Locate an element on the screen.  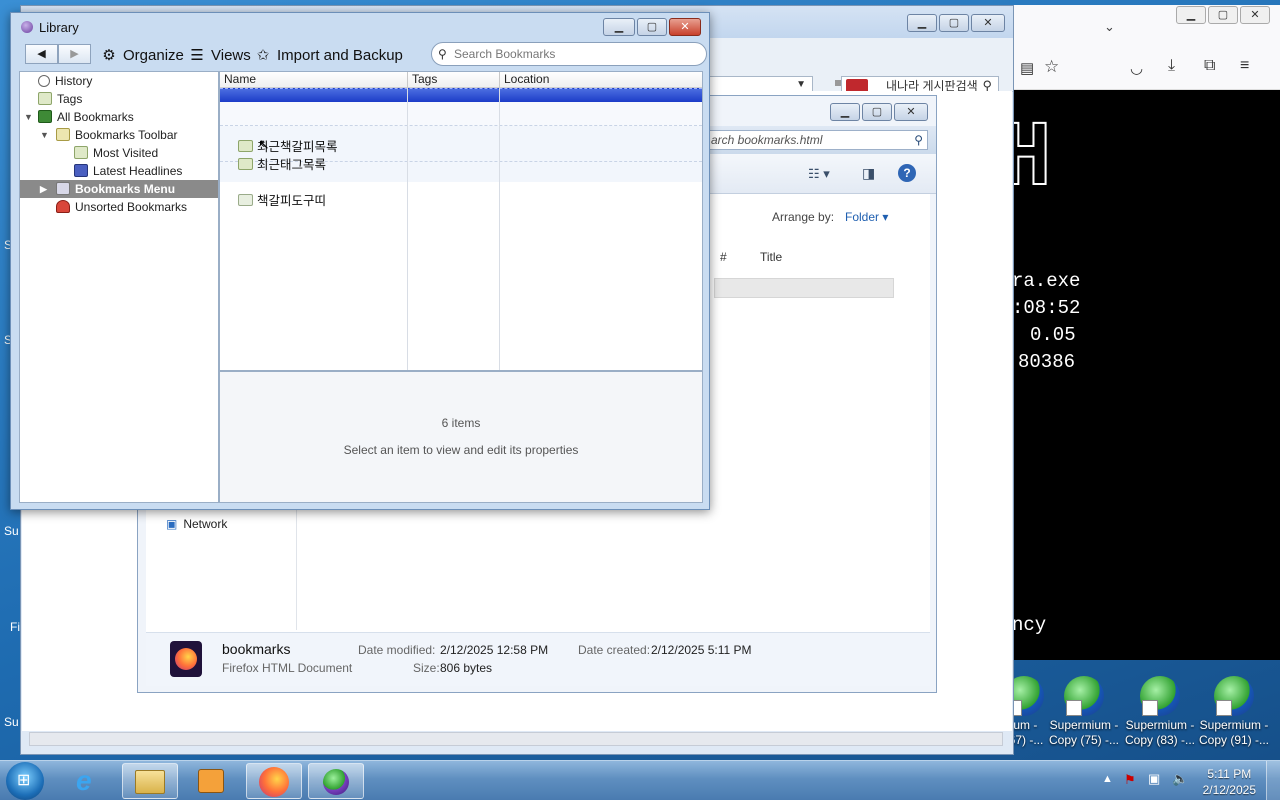
desktop-edge-label: Fi is located at coordinates (15, 627).